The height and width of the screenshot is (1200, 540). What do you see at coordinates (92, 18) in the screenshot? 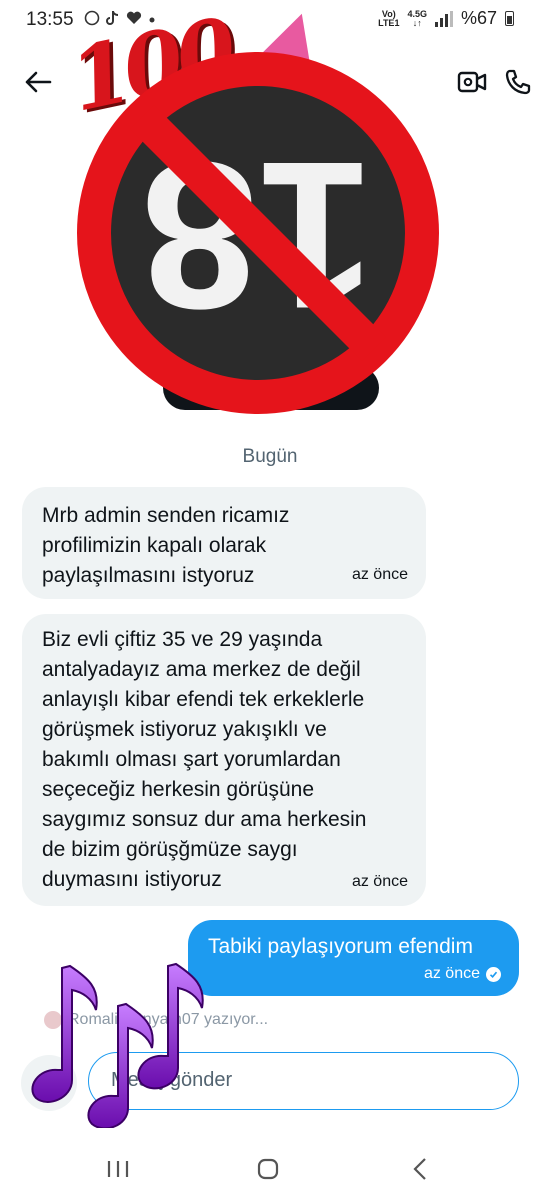
I see `chat-bubble-icon` at bounding box center [92, 18].